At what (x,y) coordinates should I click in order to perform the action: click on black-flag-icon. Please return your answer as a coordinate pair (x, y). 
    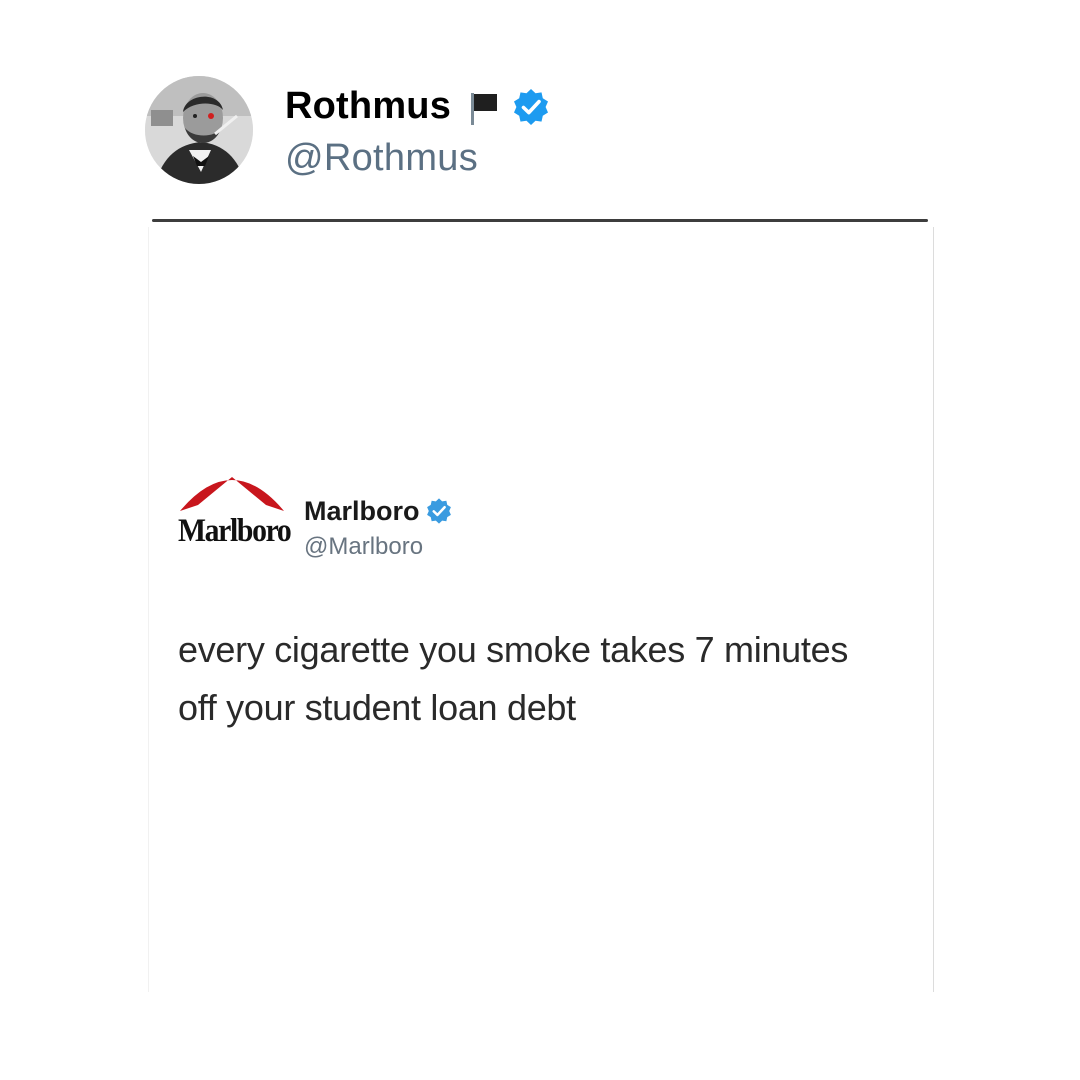
    Looking at the image, I should click on (483, 107).